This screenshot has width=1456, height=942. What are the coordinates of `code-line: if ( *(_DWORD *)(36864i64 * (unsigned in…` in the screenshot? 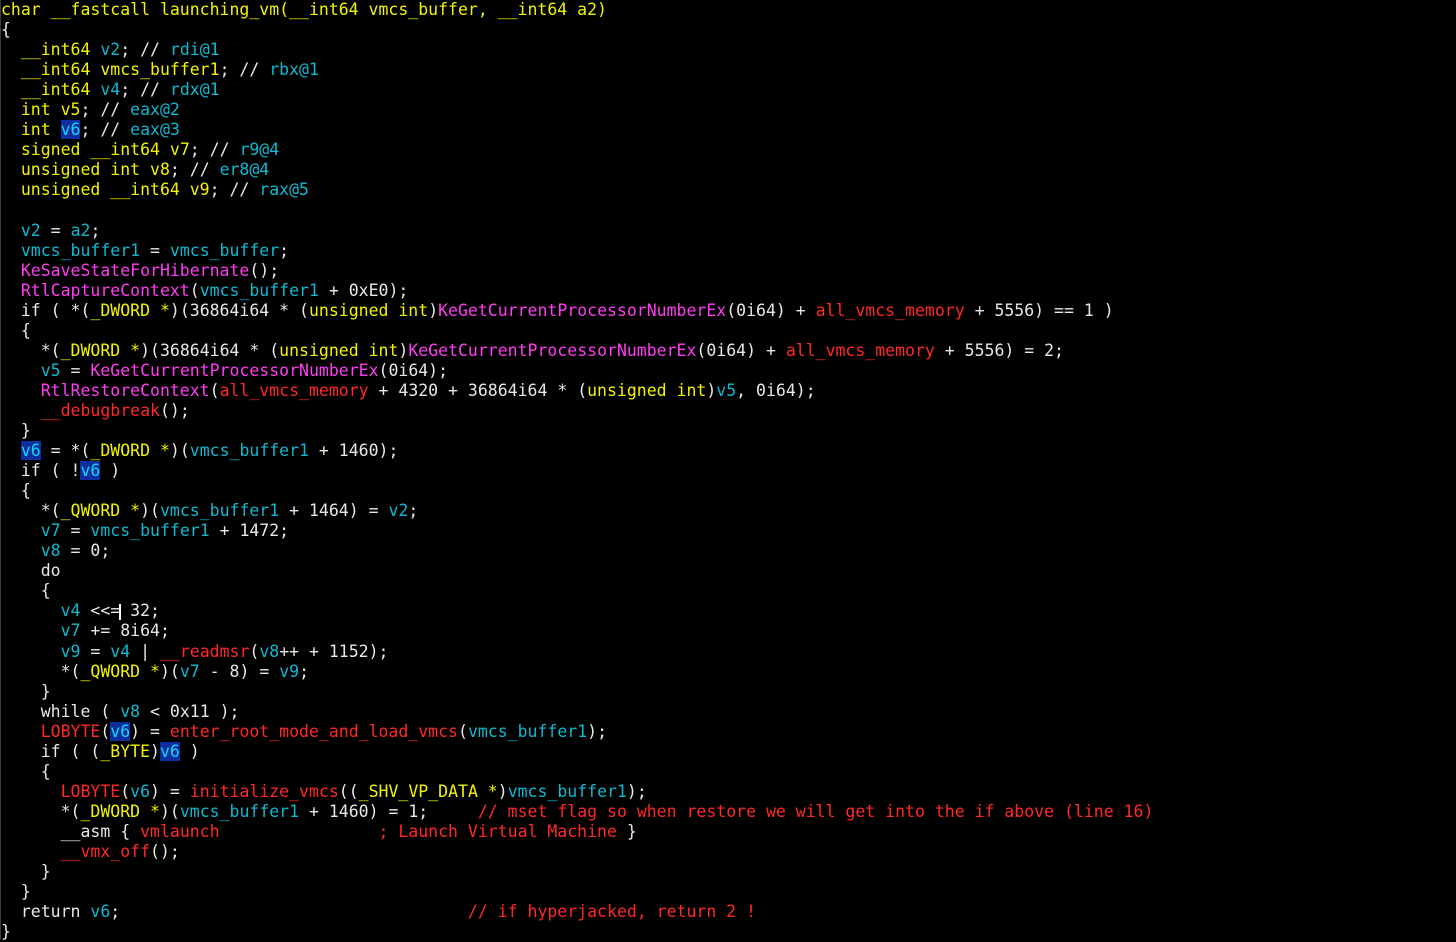 It's located at (728, 311).